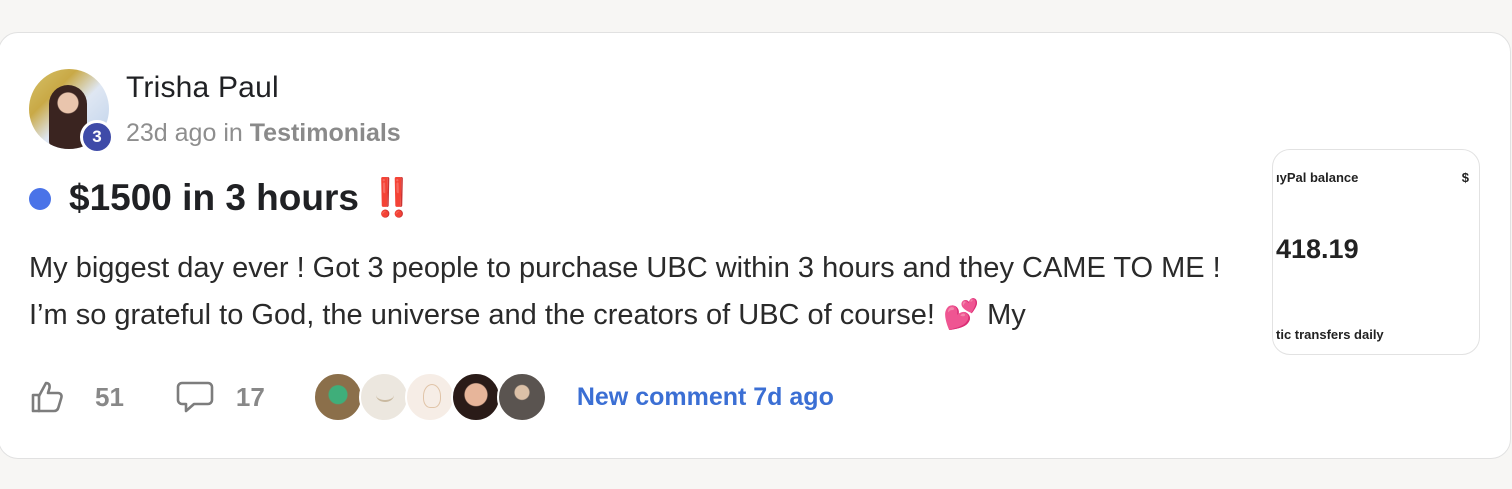 Image resolution: width=1512 pixels, height=489 pixels. Describe the element at coordinates (233, 133) in the screenshot. I see `in-label: in` at that location.